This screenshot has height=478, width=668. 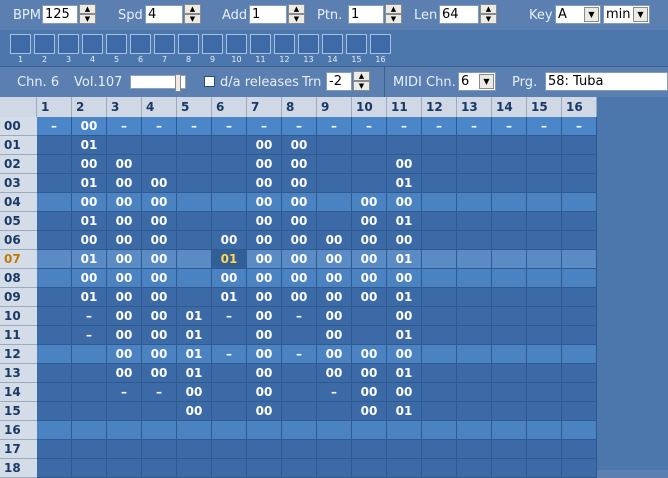 I want to click on program-field: 58: Tuba, so click(x=606, y=81).